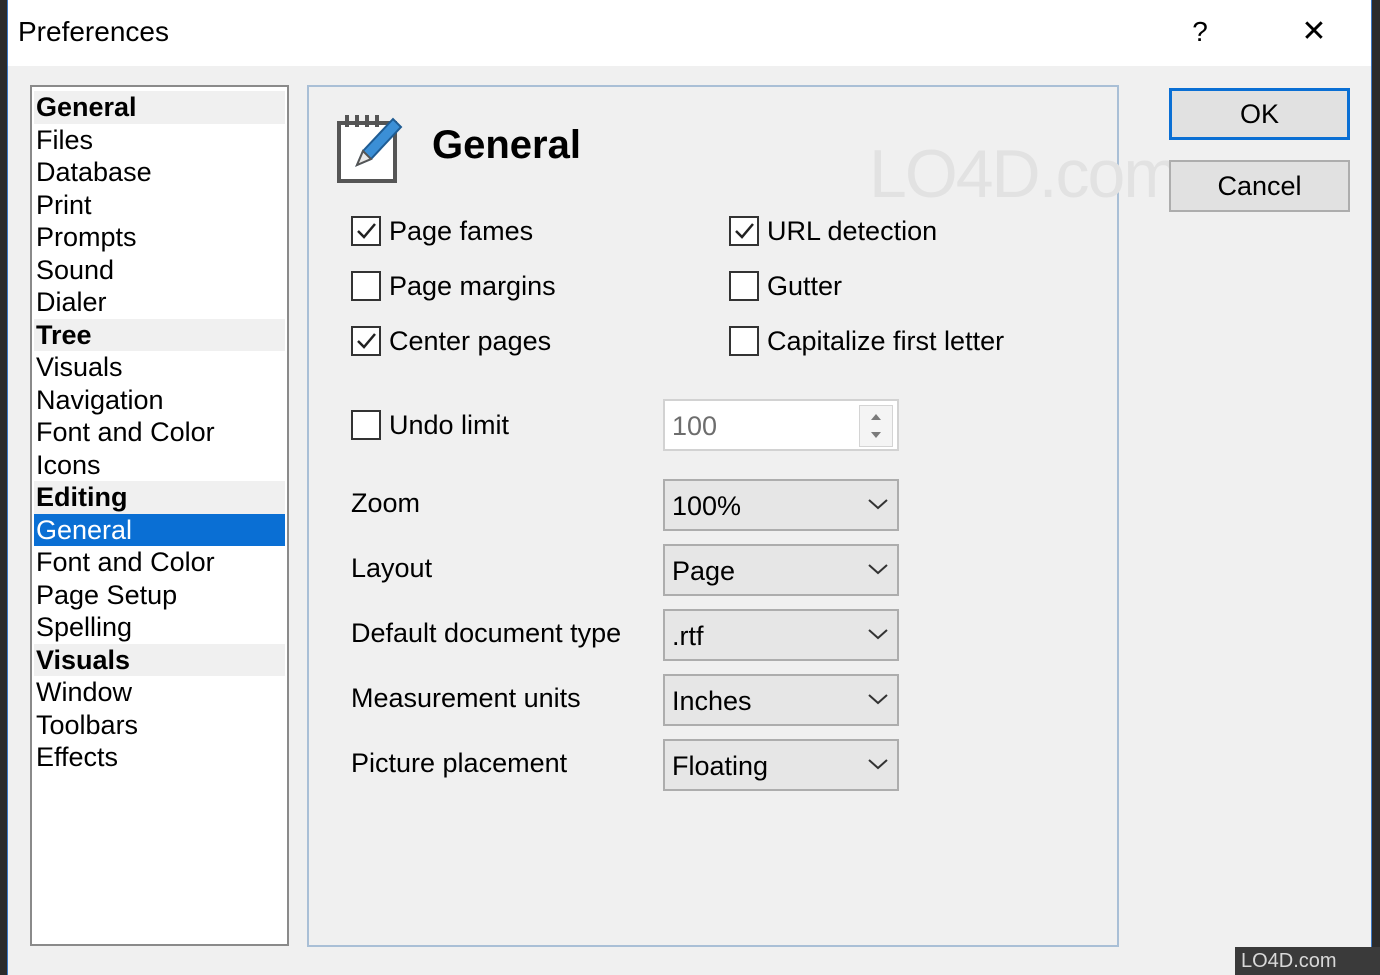 Image resolution: width=1380 pixels, height=975 pixels. I want to click on gutter-checkbox: Gutter, so click(794, 287).